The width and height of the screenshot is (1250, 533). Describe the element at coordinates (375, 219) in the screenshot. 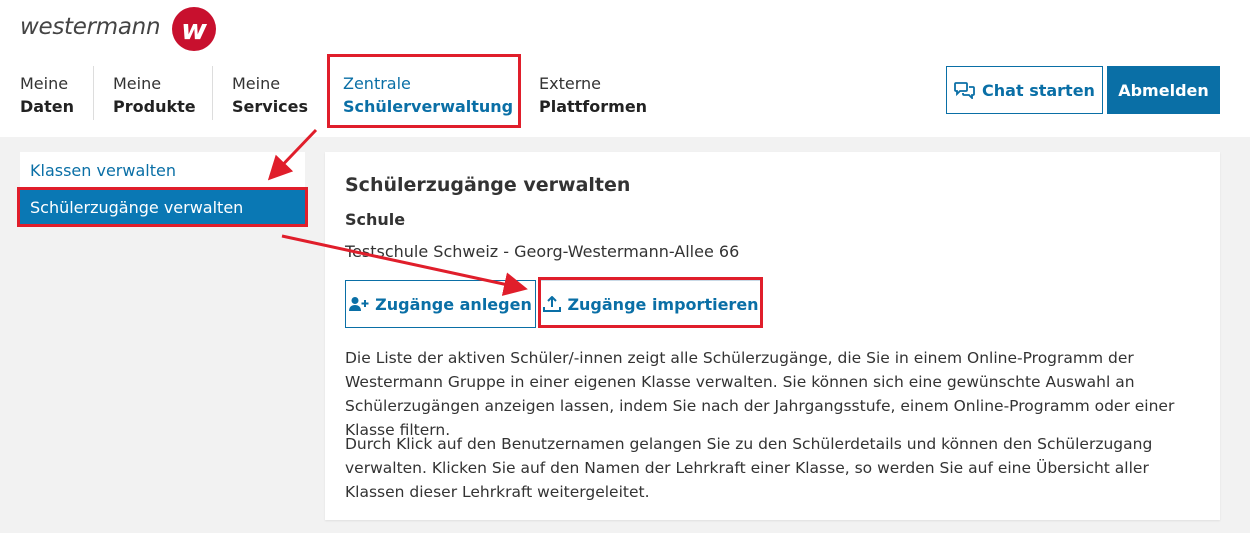

I see `school-label: Schule` at that location.